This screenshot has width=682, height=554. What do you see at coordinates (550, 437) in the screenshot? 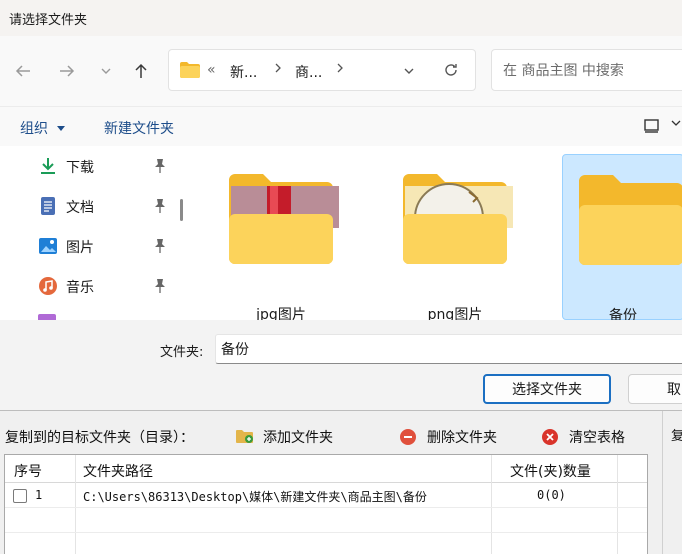
I see `close-circle-icon` at bounding box center [550, 437].